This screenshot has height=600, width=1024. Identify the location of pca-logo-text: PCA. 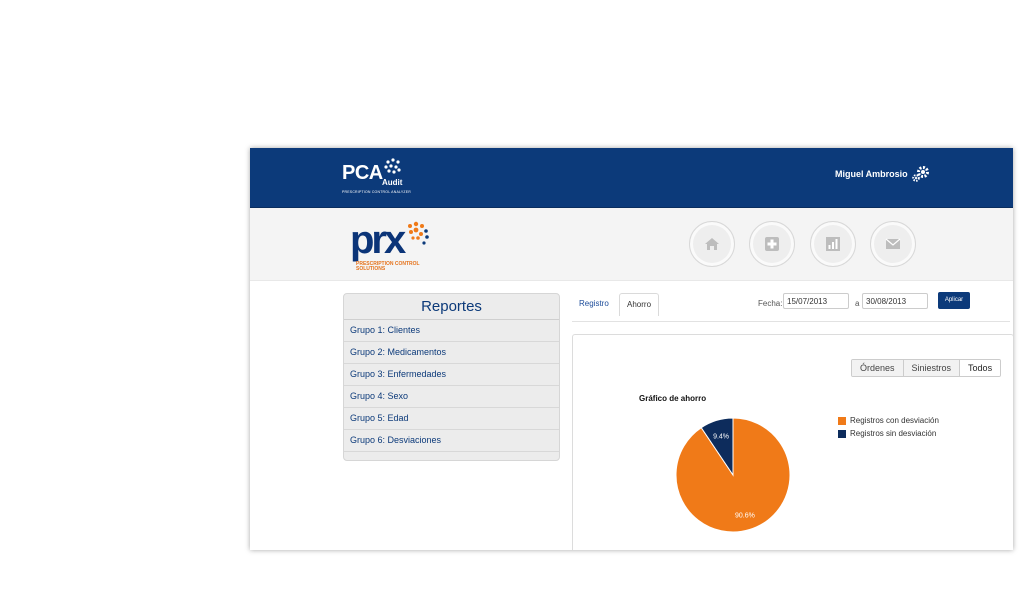
(362, 173).